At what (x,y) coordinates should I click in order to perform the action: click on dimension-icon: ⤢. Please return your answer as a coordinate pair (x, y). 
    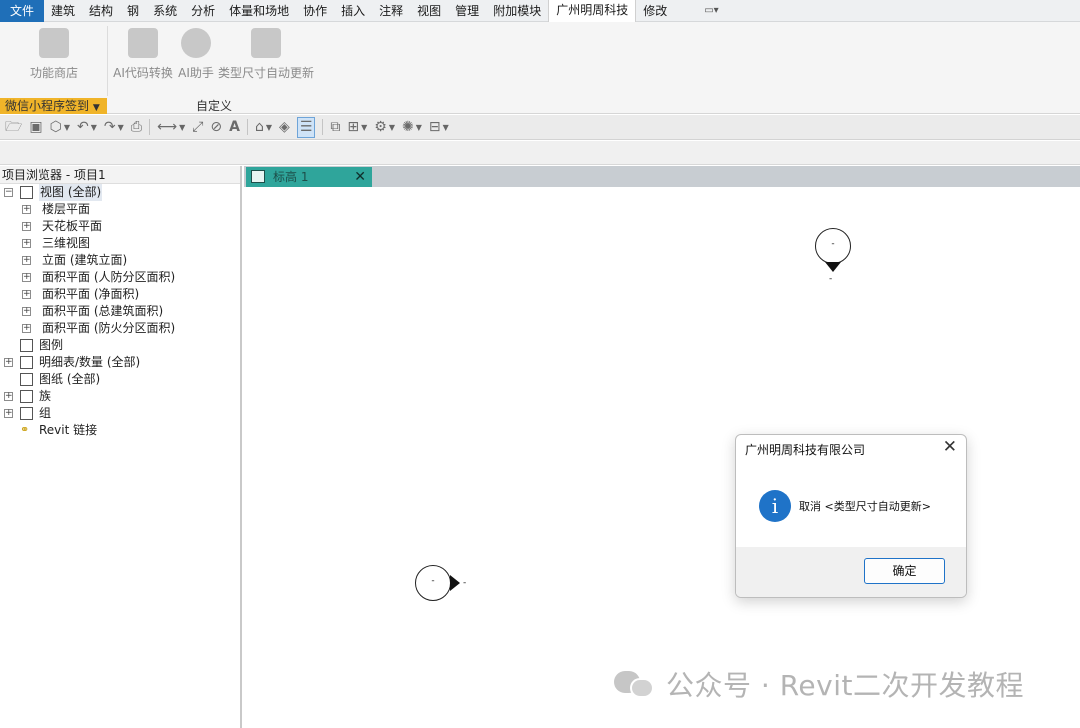
    Looking at the image, I should click on (197, 127).